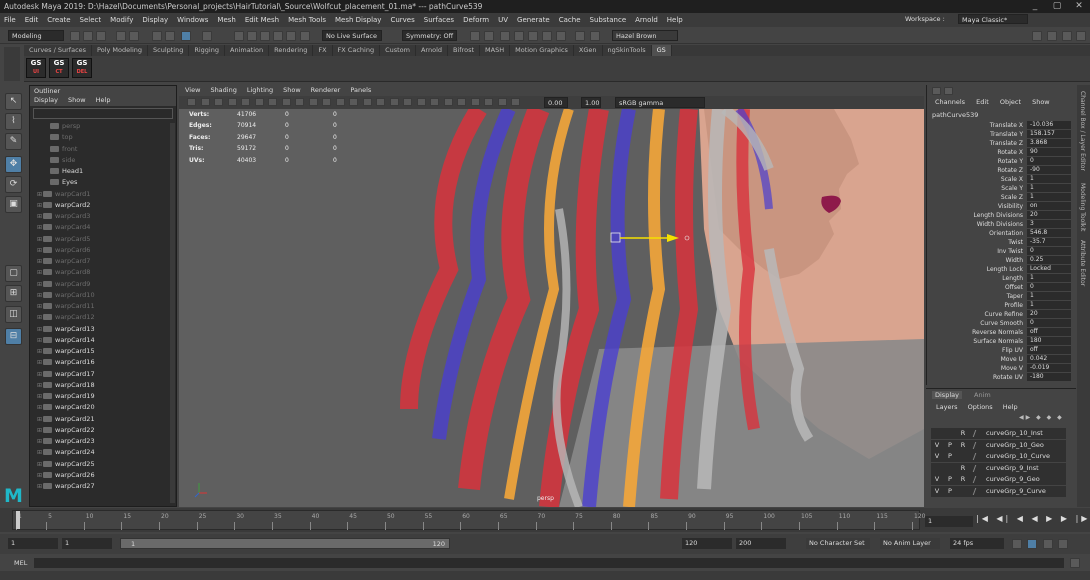 The height and width of the screenshot is (580, 1090). What do you see at coordinates (1002, 215) in the screenshot?
I see `channel-row: Length Divisions 20` at bounding box center [1002, 215].